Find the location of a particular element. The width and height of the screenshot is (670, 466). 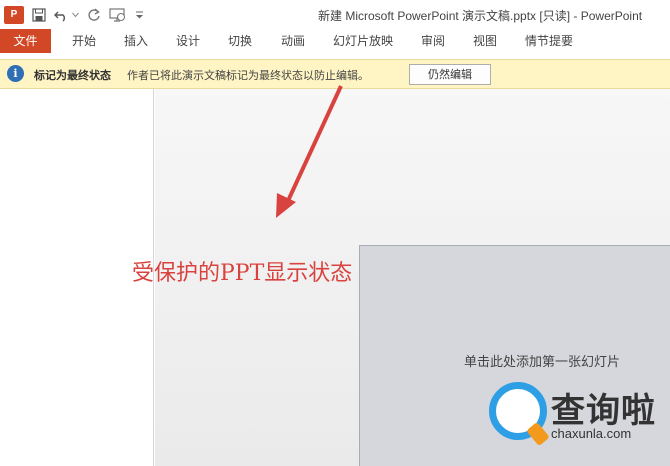

marked-as-final-bar: i 标记为最终状态 作者已将此演示文稿标记为最终状态以防止编辑。 仍然编辑 is located at coordinates (335, 74).